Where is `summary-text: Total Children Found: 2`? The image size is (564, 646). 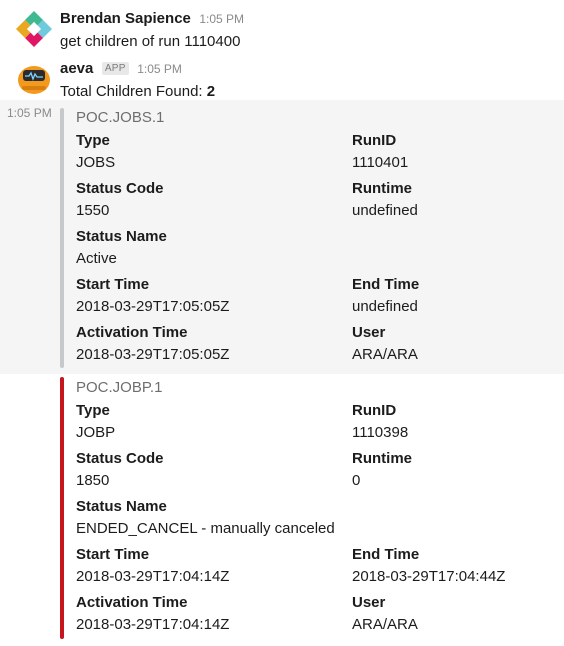
summary-text: Total Children Found: 2 is located at coordinates (137, 91).